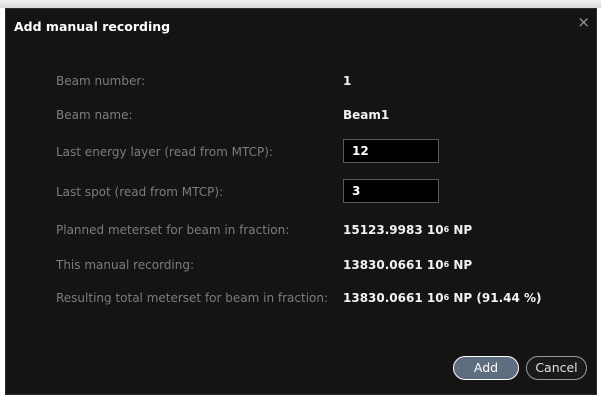  What do you see at coordinates (140, 192) in the screenshot?
I see `last-spot-label: Last spot (read from MTCP):` at bounding box center [140, 192].